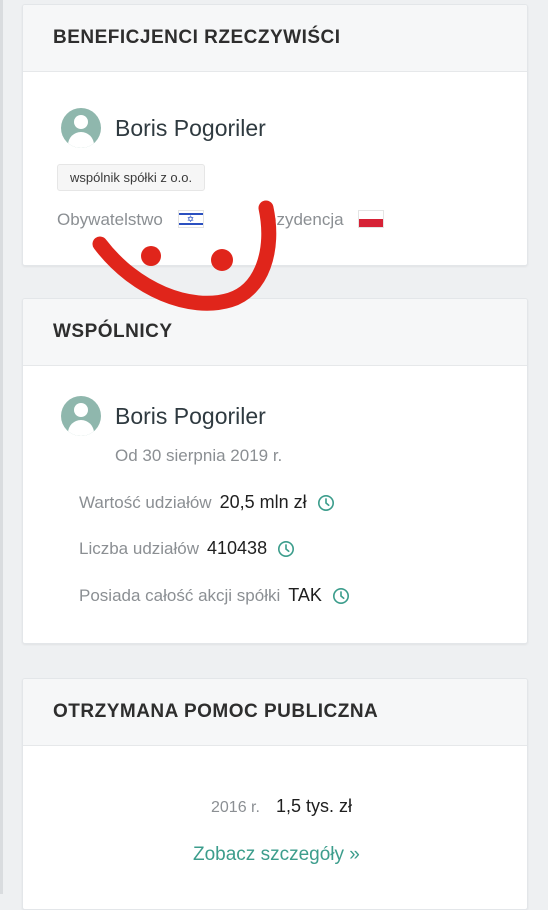  I want to click on poland-flag-icon, so click(371, 219).